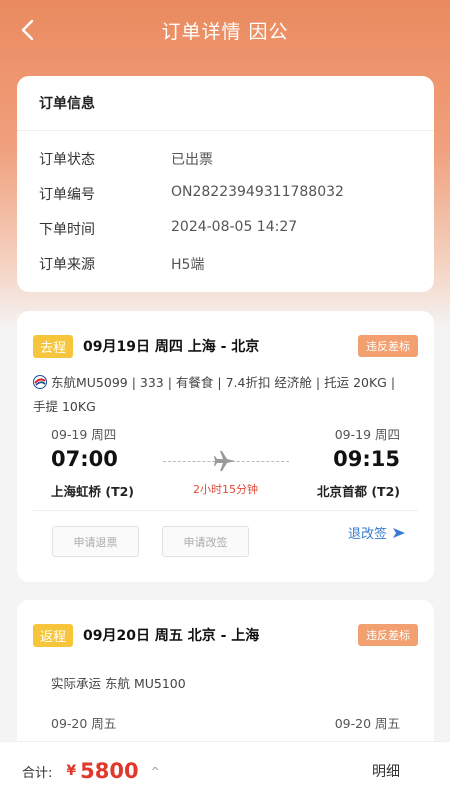  I want to click on actual-carrier: 实际承运 东航 MU5100, so click(118, 683).